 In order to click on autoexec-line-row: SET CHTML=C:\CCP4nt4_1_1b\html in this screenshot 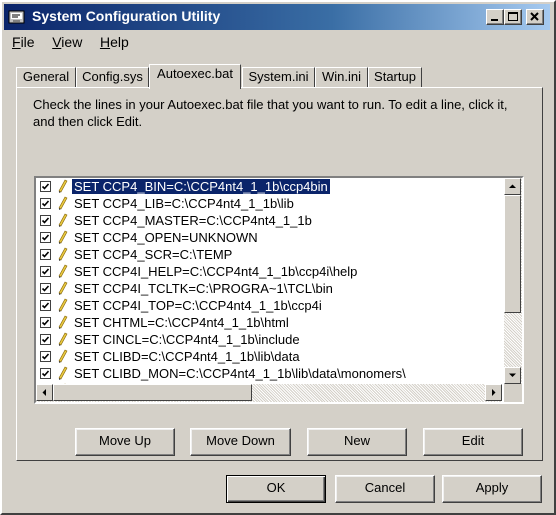, I will do `click(269, 322)`.